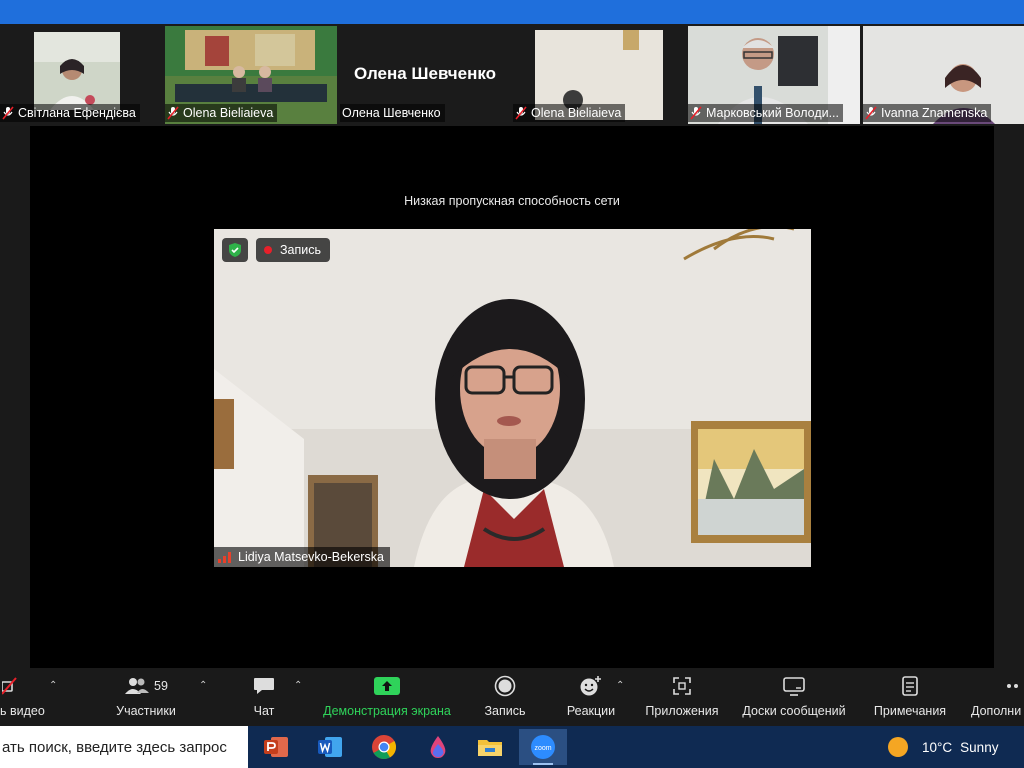 The height and width of the screenshot is (768, 1024). I want to click on participant-name-tag: Ivanna Znamenska, so click(927, 113).